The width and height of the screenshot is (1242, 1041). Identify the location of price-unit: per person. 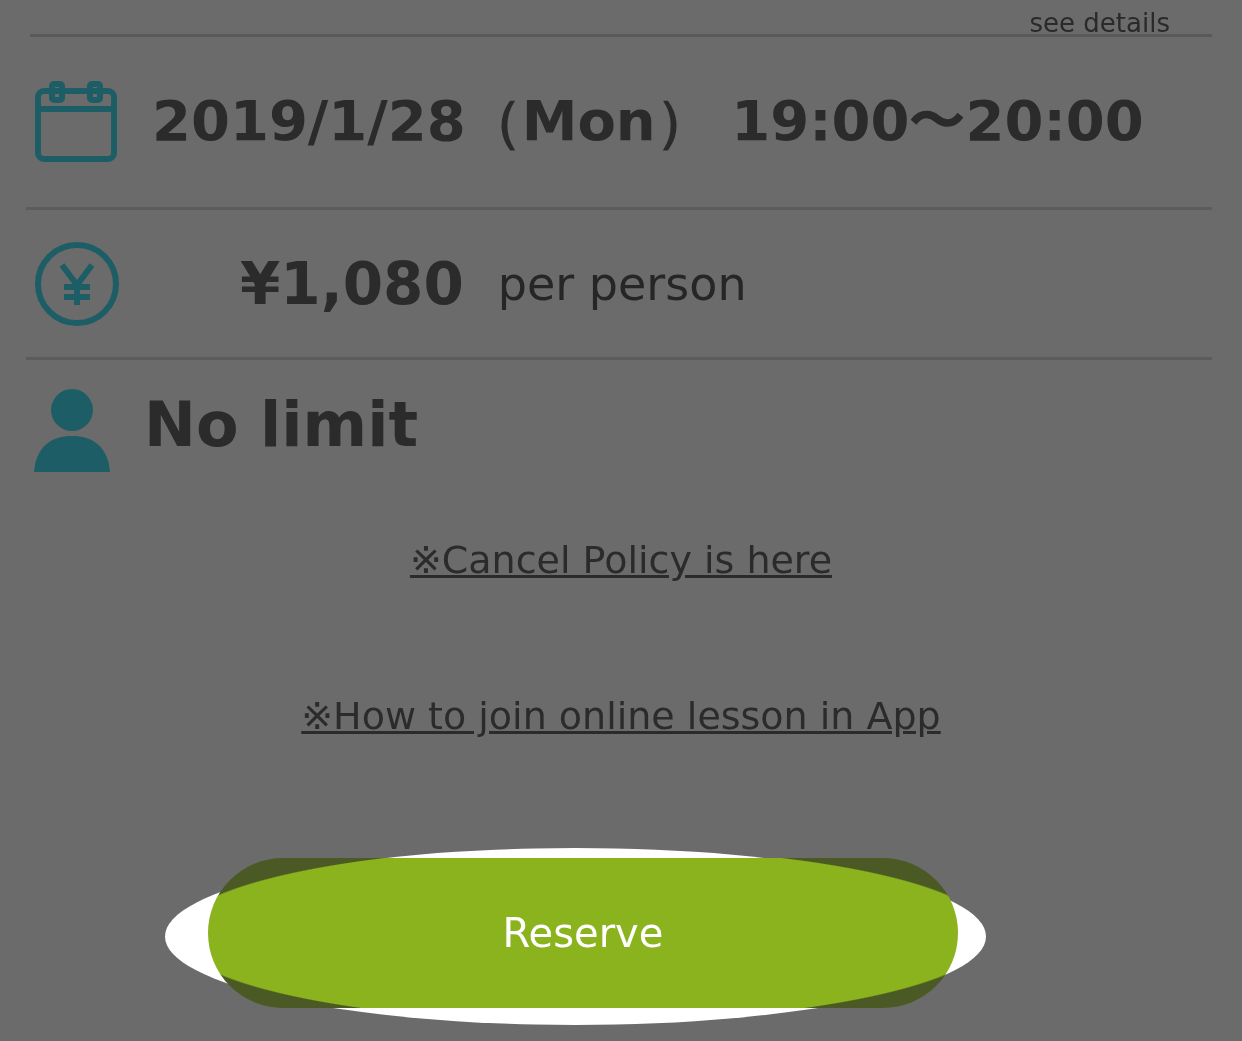
(622, 283).